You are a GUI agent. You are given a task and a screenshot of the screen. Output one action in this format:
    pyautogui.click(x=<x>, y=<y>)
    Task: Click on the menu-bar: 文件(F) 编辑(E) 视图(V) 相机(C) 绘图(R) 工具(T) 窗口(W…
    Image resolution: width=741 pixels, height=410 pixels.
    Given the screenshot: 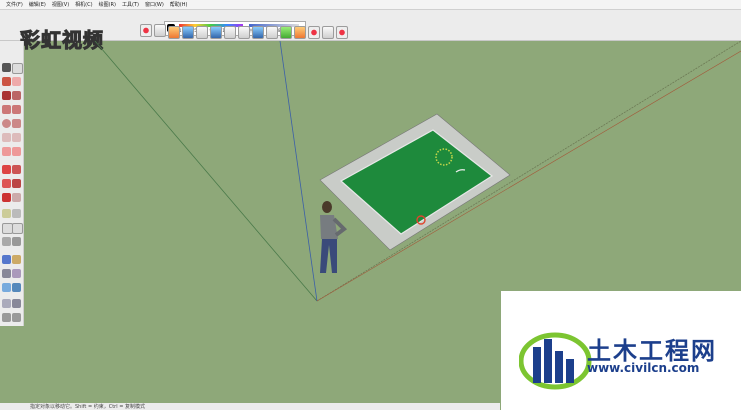 What is the action you would take?
    pyautogui.click(x=370, y=5)
    